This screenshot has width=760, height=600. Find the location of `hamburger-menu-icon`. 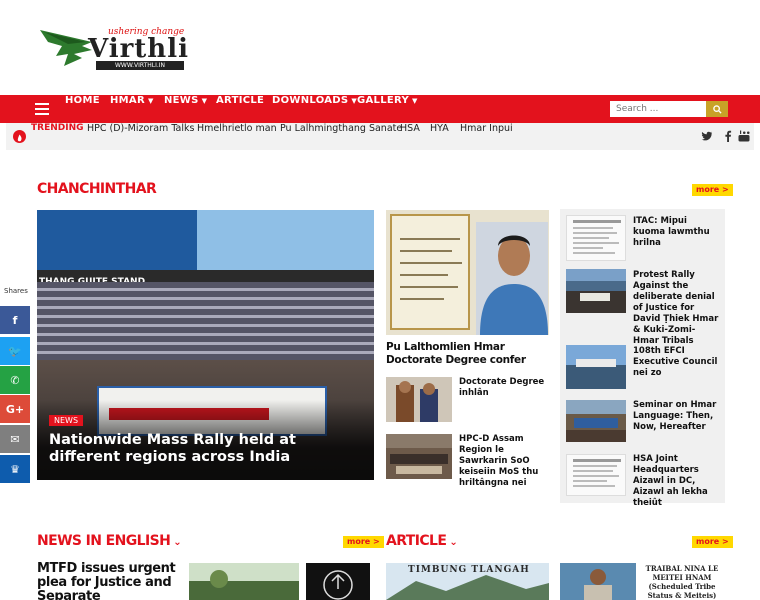

hamburger-menu-icon is located at coordinates (42, 109).